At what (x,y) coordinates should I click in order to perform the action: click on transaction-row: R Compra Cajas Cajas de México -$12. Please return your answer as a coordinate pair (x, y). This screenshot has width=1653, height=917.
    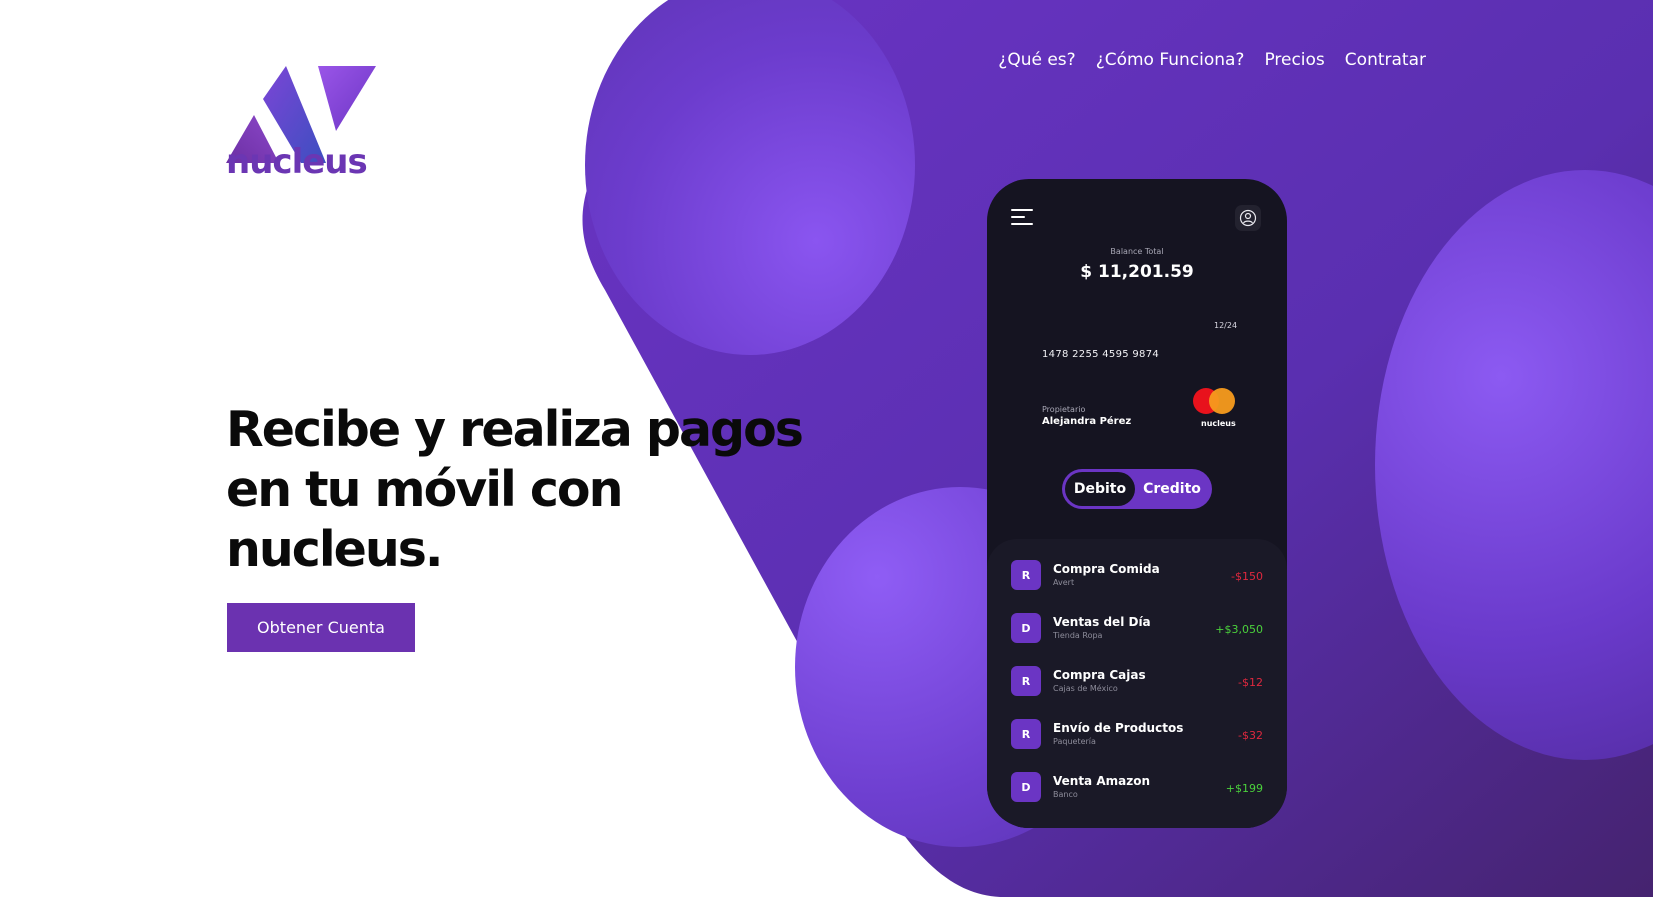
    Looking at the image, I should click on (1137, 680).